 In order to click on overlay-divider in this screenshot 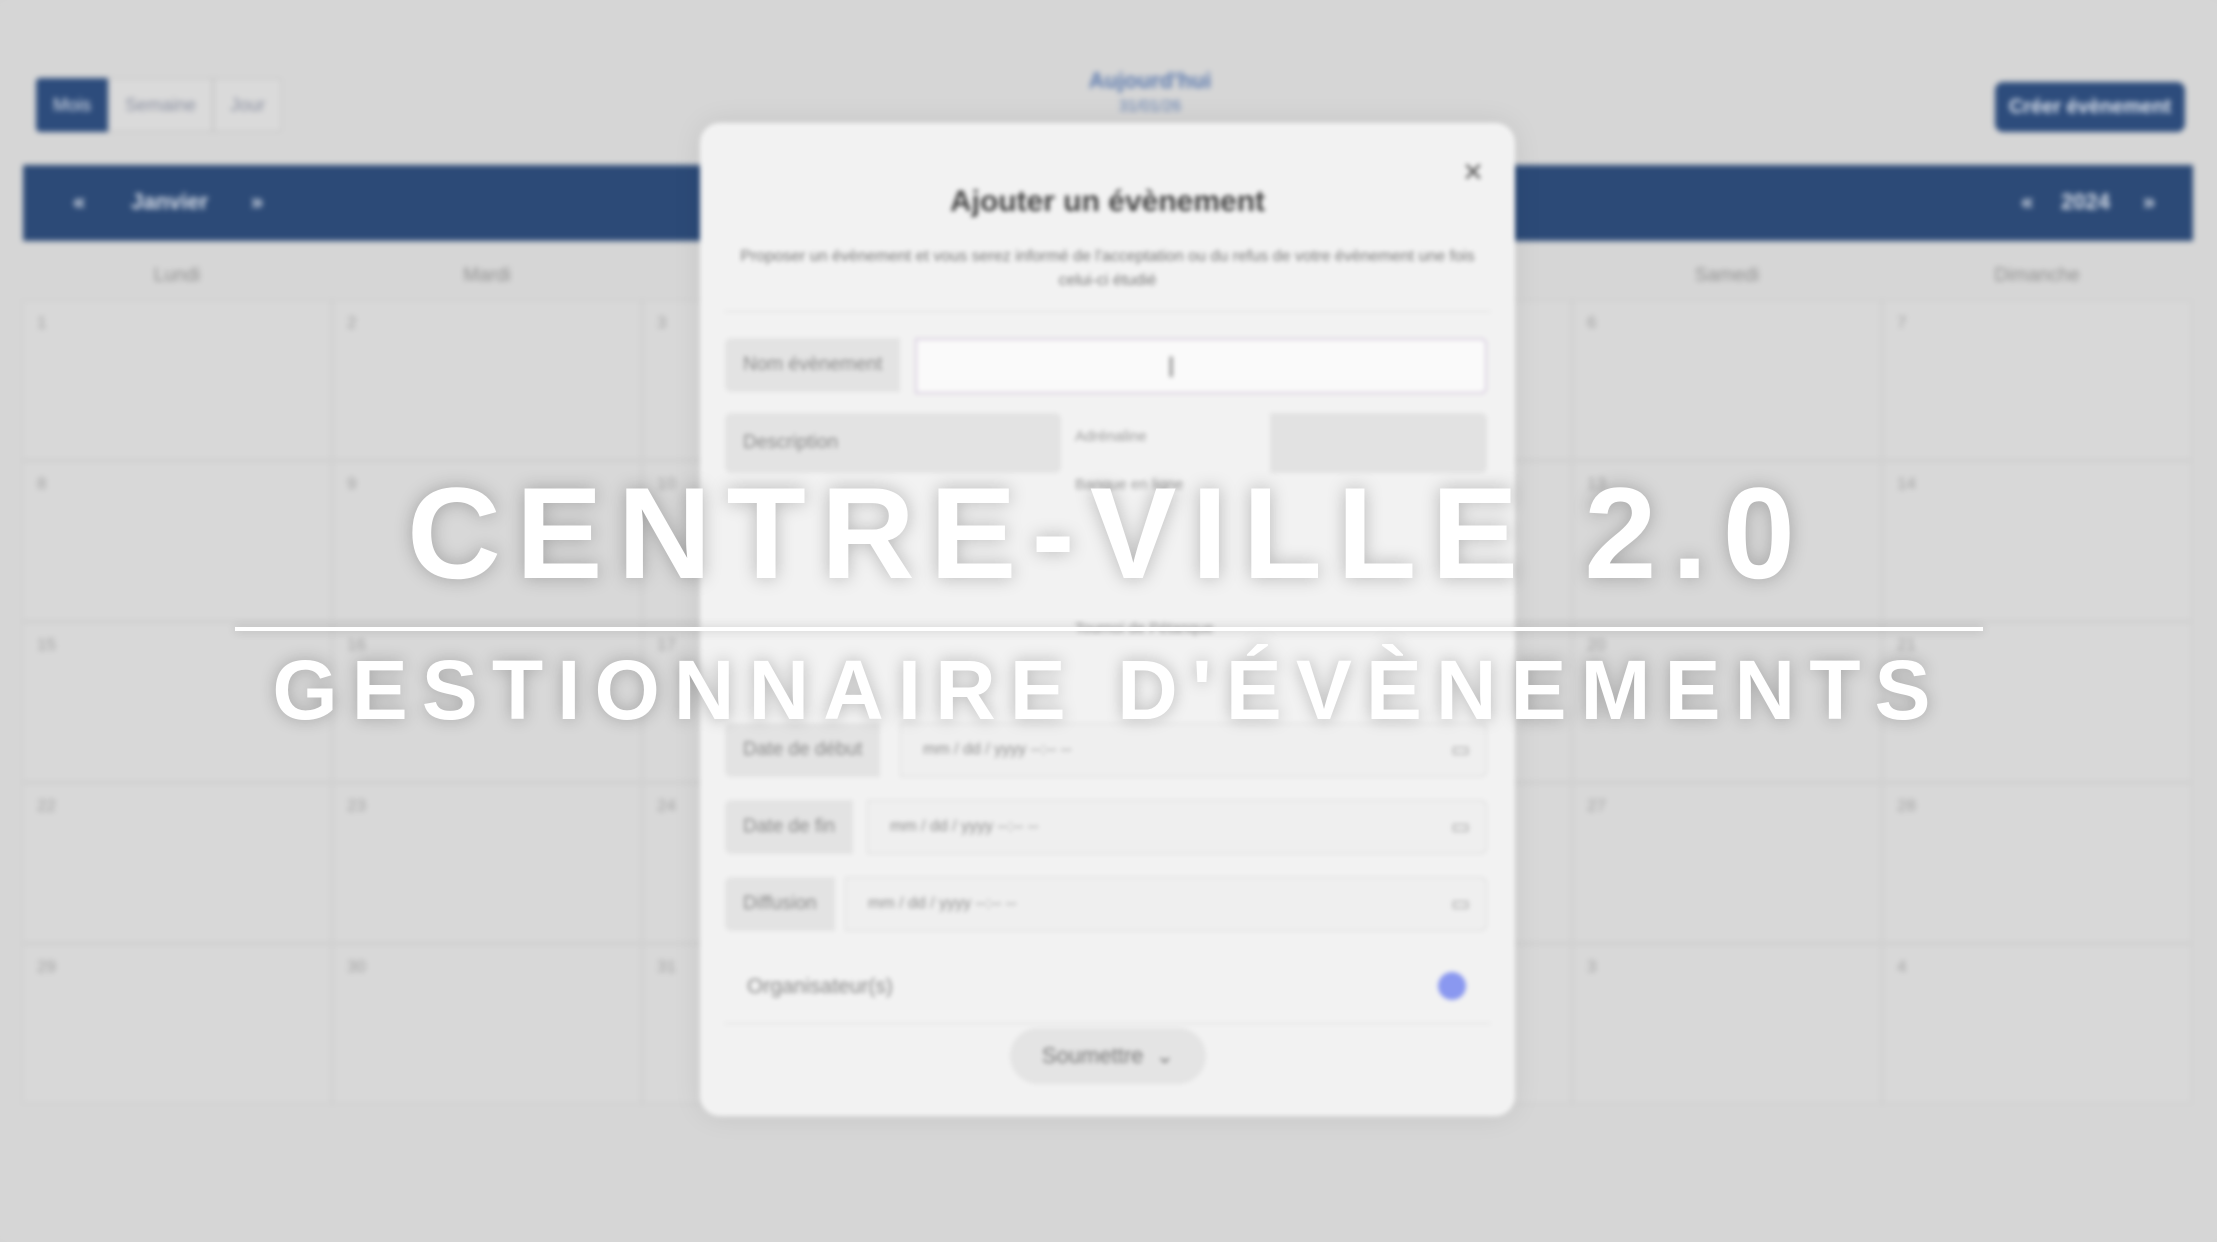, I will do `click(1109, 629)`.